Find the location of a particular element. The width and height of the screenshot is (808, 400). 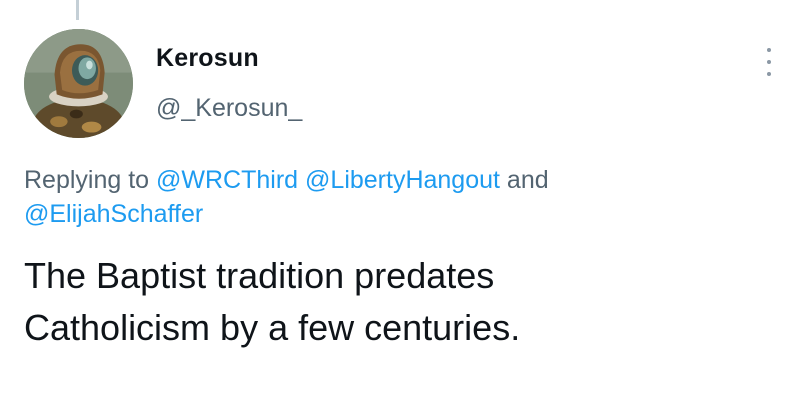

mention-link-elijahschaffer: @ElijahSchaffer is located at coordinates (113, 214).